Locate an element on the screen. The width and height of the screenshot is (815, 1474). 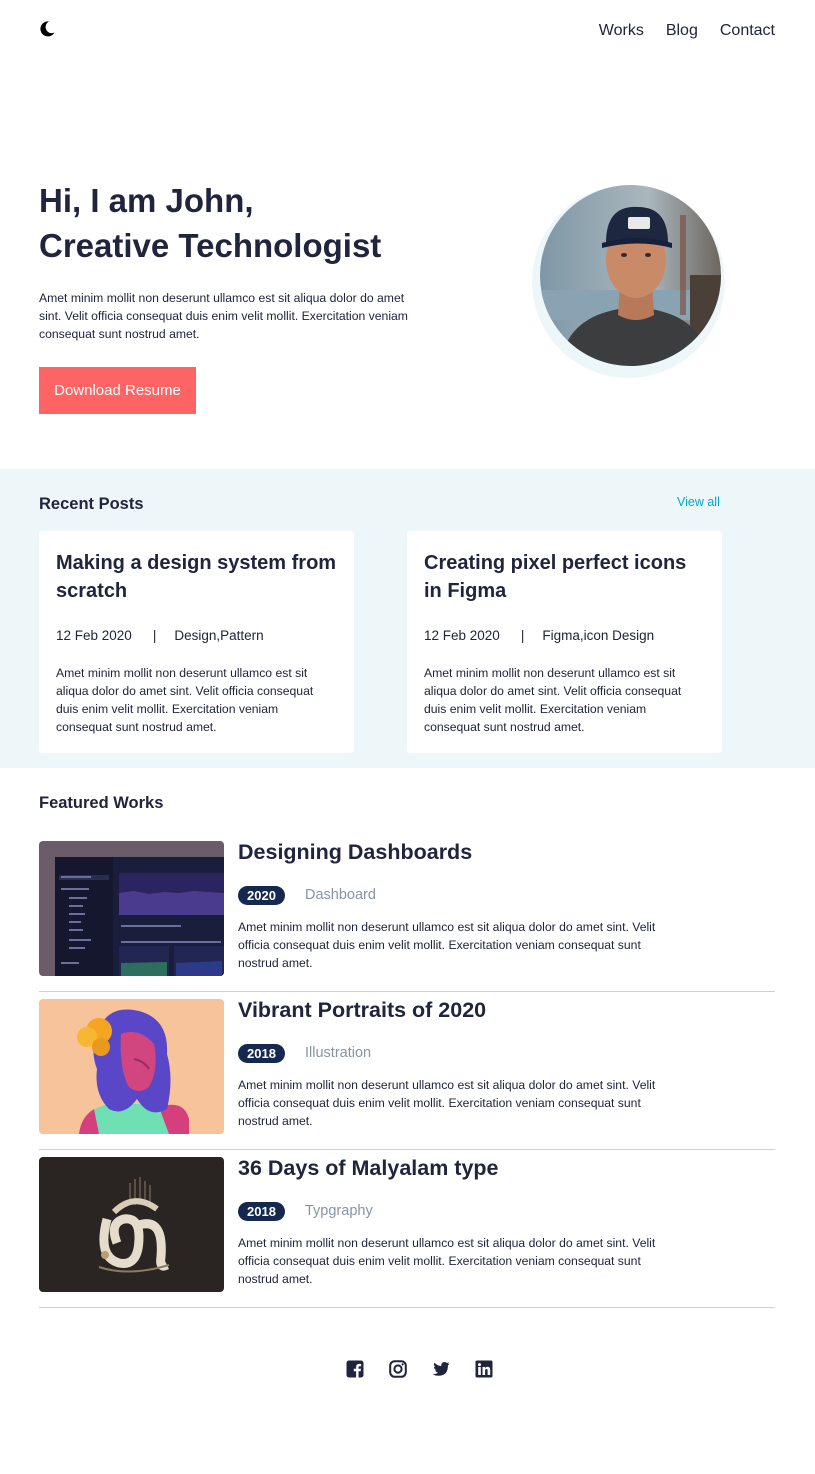
hero-title: Hi, I am John, Creative Technologist is located at coordinates (274, 223).